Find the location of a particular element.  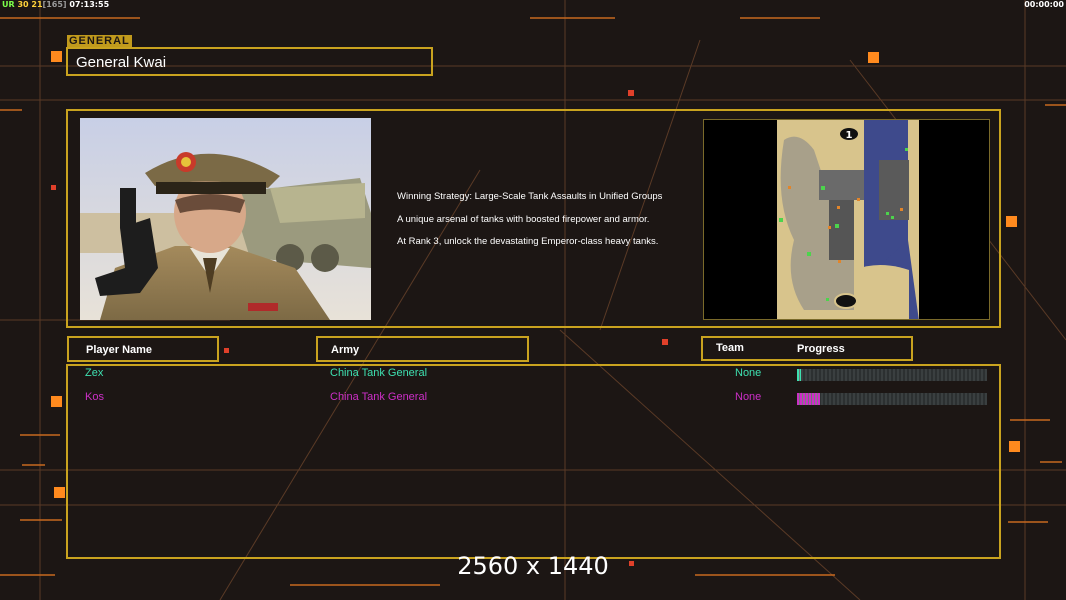

hud-value-a: 30 is located at coordinates (23, 4).